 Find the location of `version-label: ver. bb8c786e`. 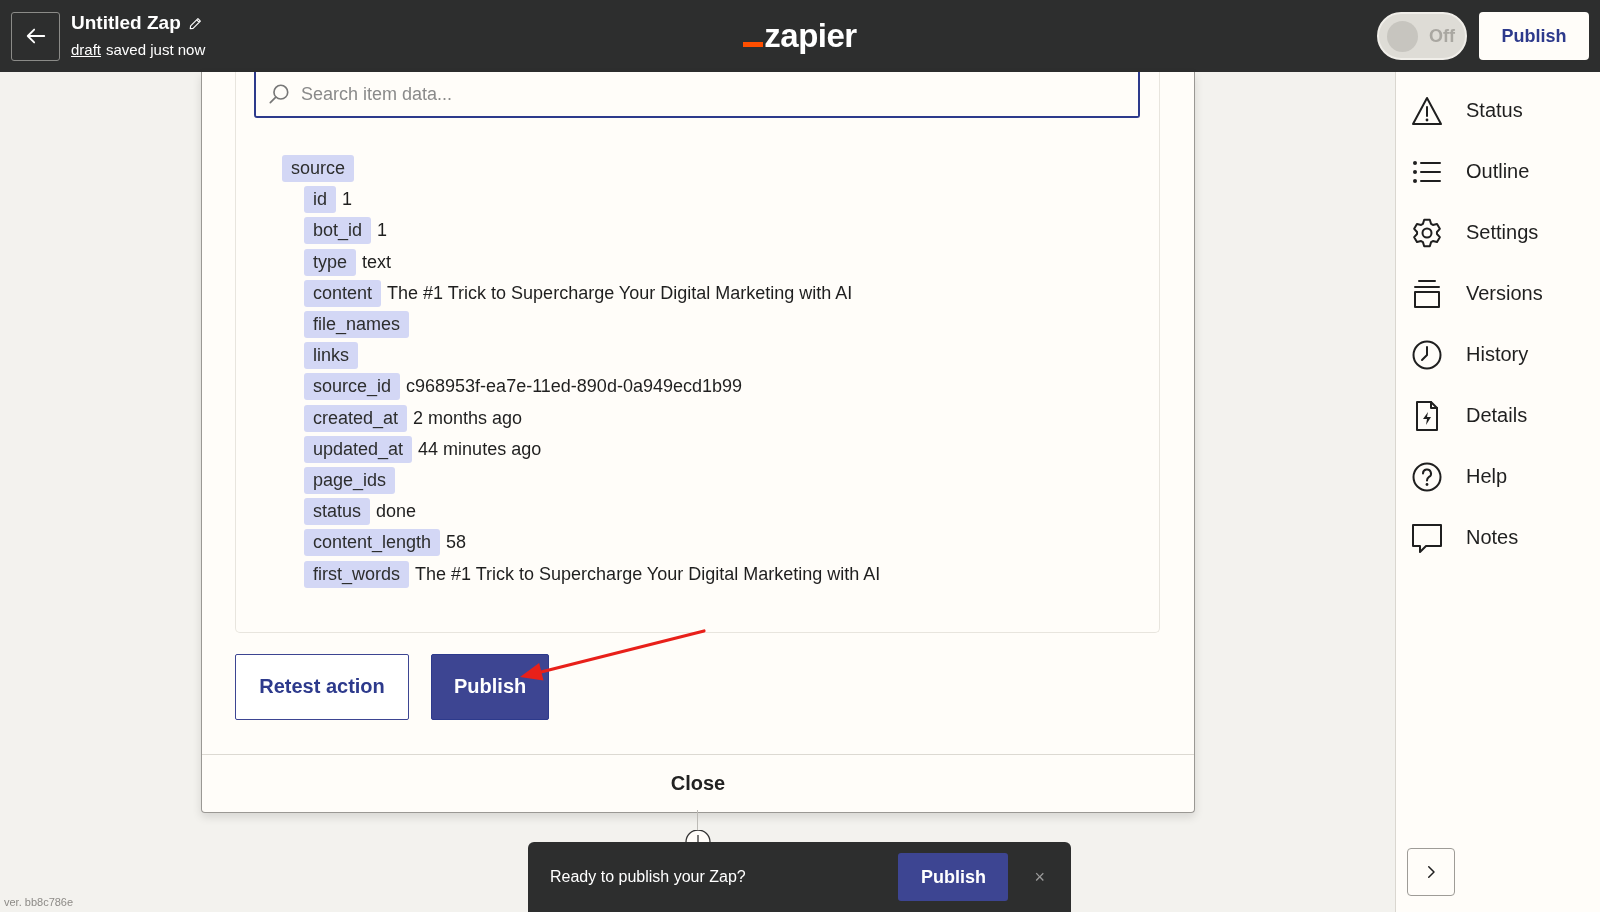

version-label: ver. bb8c786e is located at coordinates (39, 902).